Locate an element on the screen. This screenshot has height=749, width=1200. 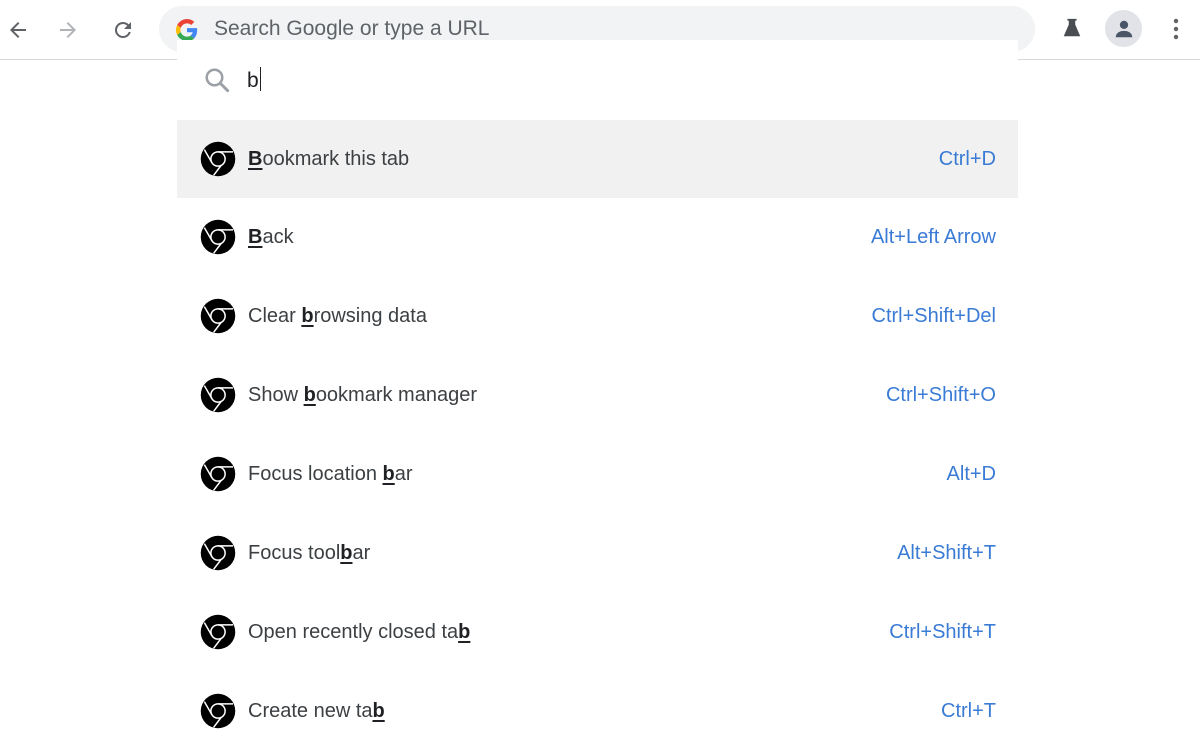
keyboard-shortcut: Alt+Shift+T is located at coordinates (946, 552).